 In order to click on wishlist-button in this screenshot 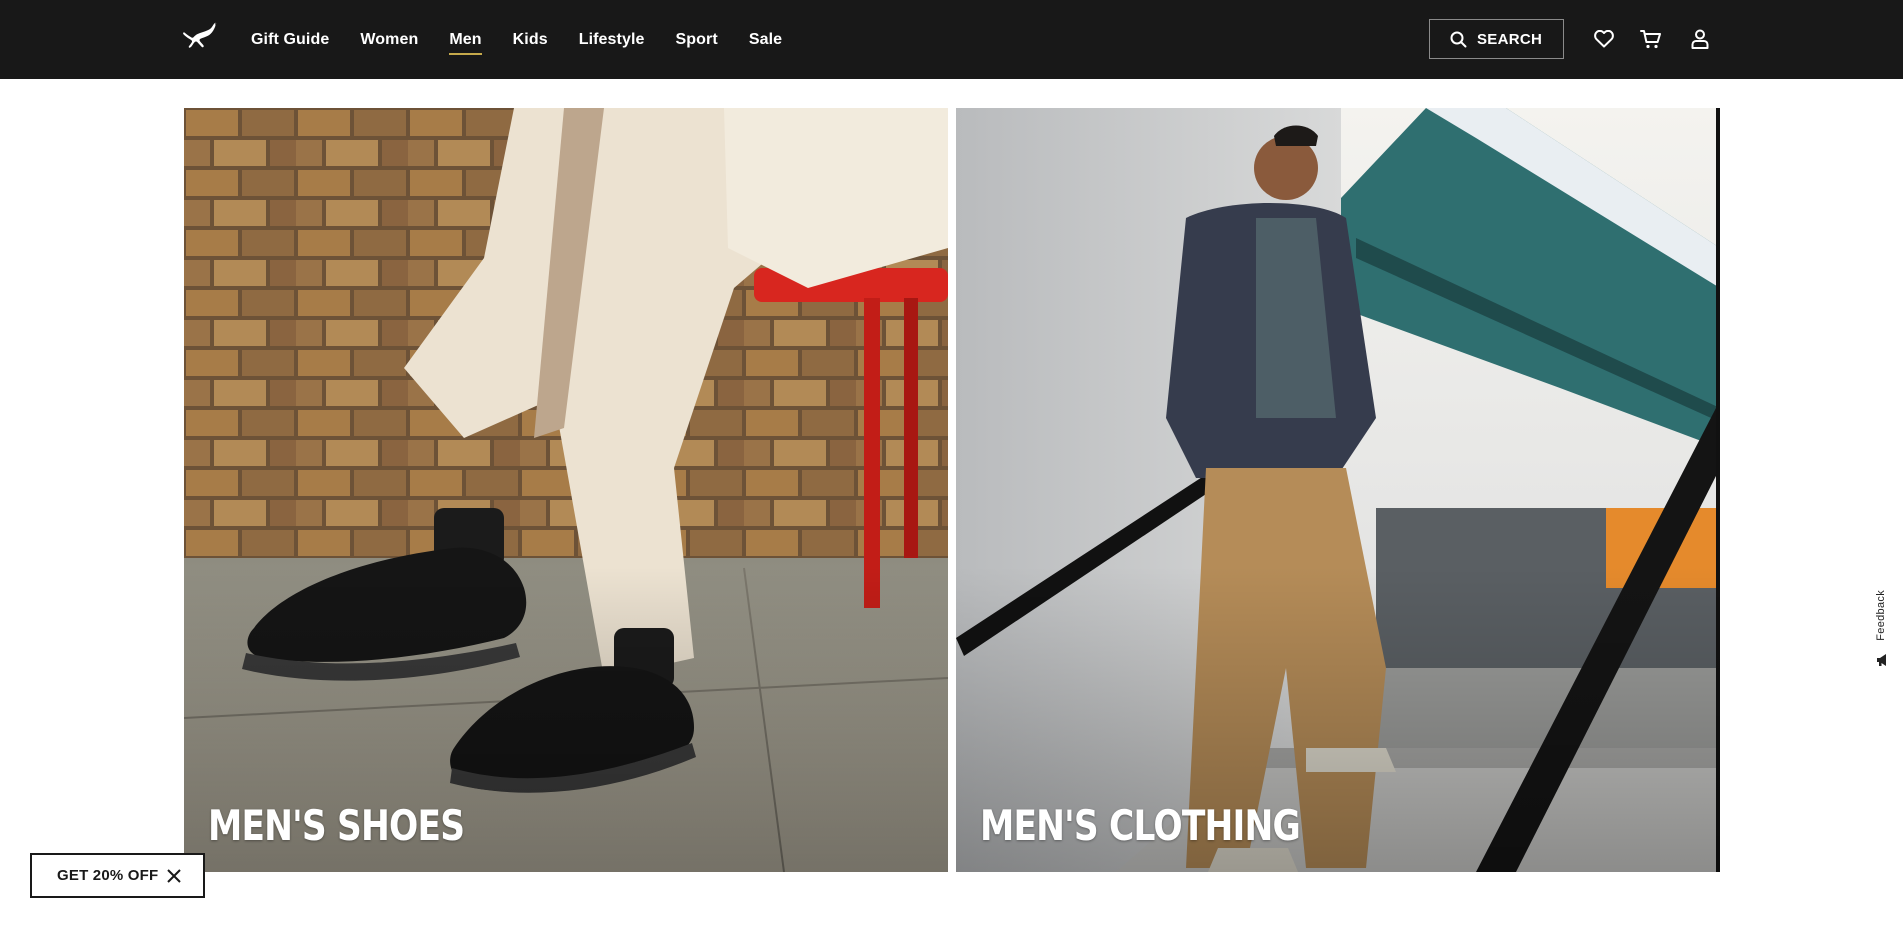, I will do `click(1604, 39)`.